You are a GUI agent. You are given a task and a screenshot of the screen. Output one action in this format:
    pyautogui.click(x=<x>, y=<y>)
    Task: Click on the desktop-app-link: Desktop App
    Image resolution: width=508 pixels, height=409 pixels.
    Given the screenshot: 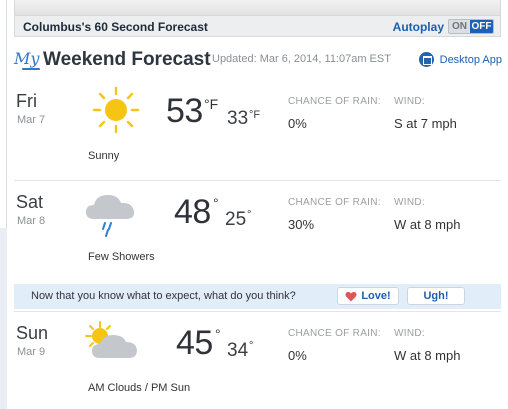 What is the action you would take?
    pyautogui.click(x=460, y=59)
    